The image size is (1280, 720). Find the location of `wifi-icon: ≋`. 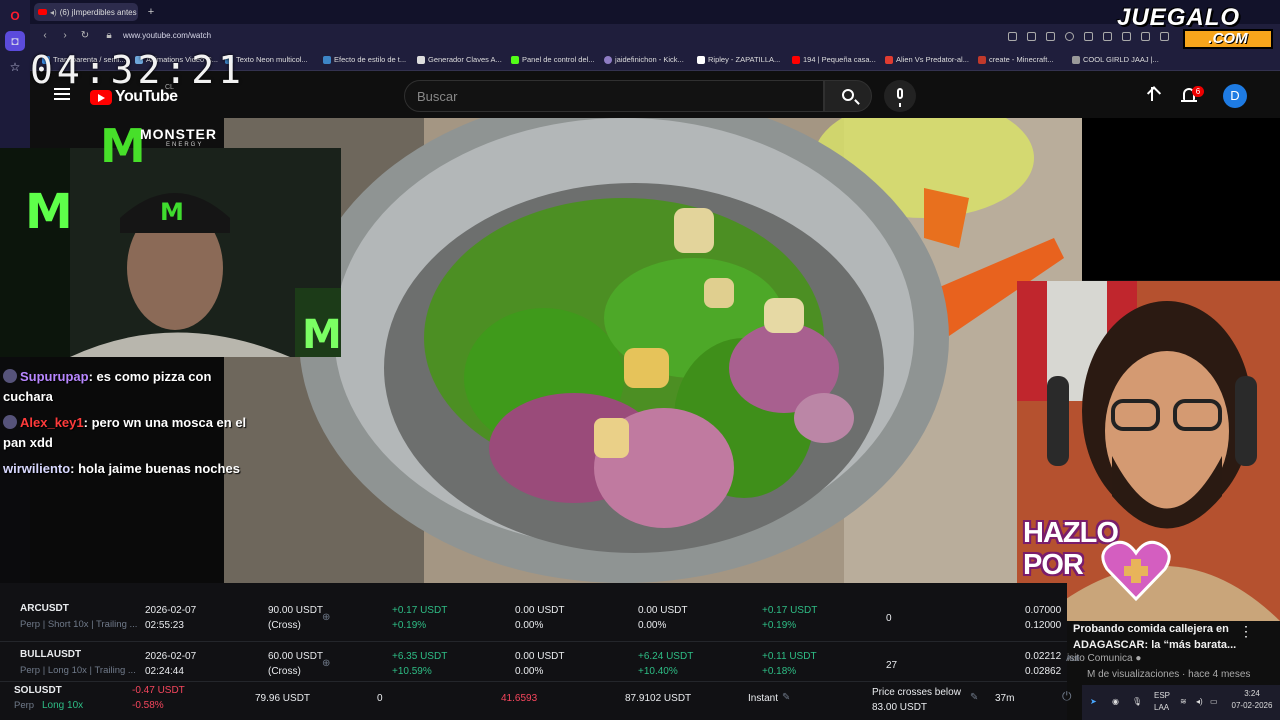

wifi-icon: ≋ is located at coordinates (1183, 701).